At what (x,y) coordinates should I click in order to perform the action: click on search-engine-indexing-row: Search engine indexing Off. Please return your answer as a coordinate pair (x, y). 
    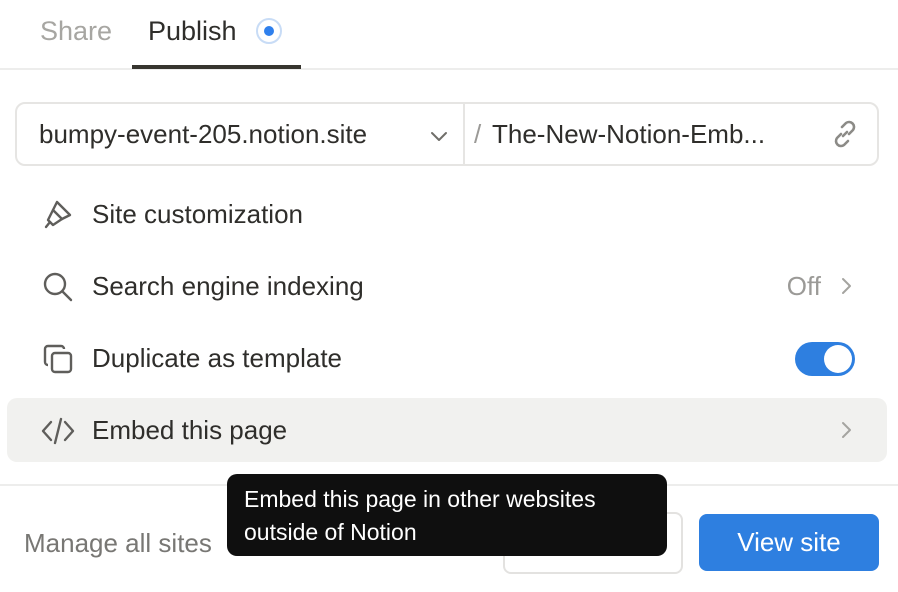
    Looking at the image, I should click on (447, 286).